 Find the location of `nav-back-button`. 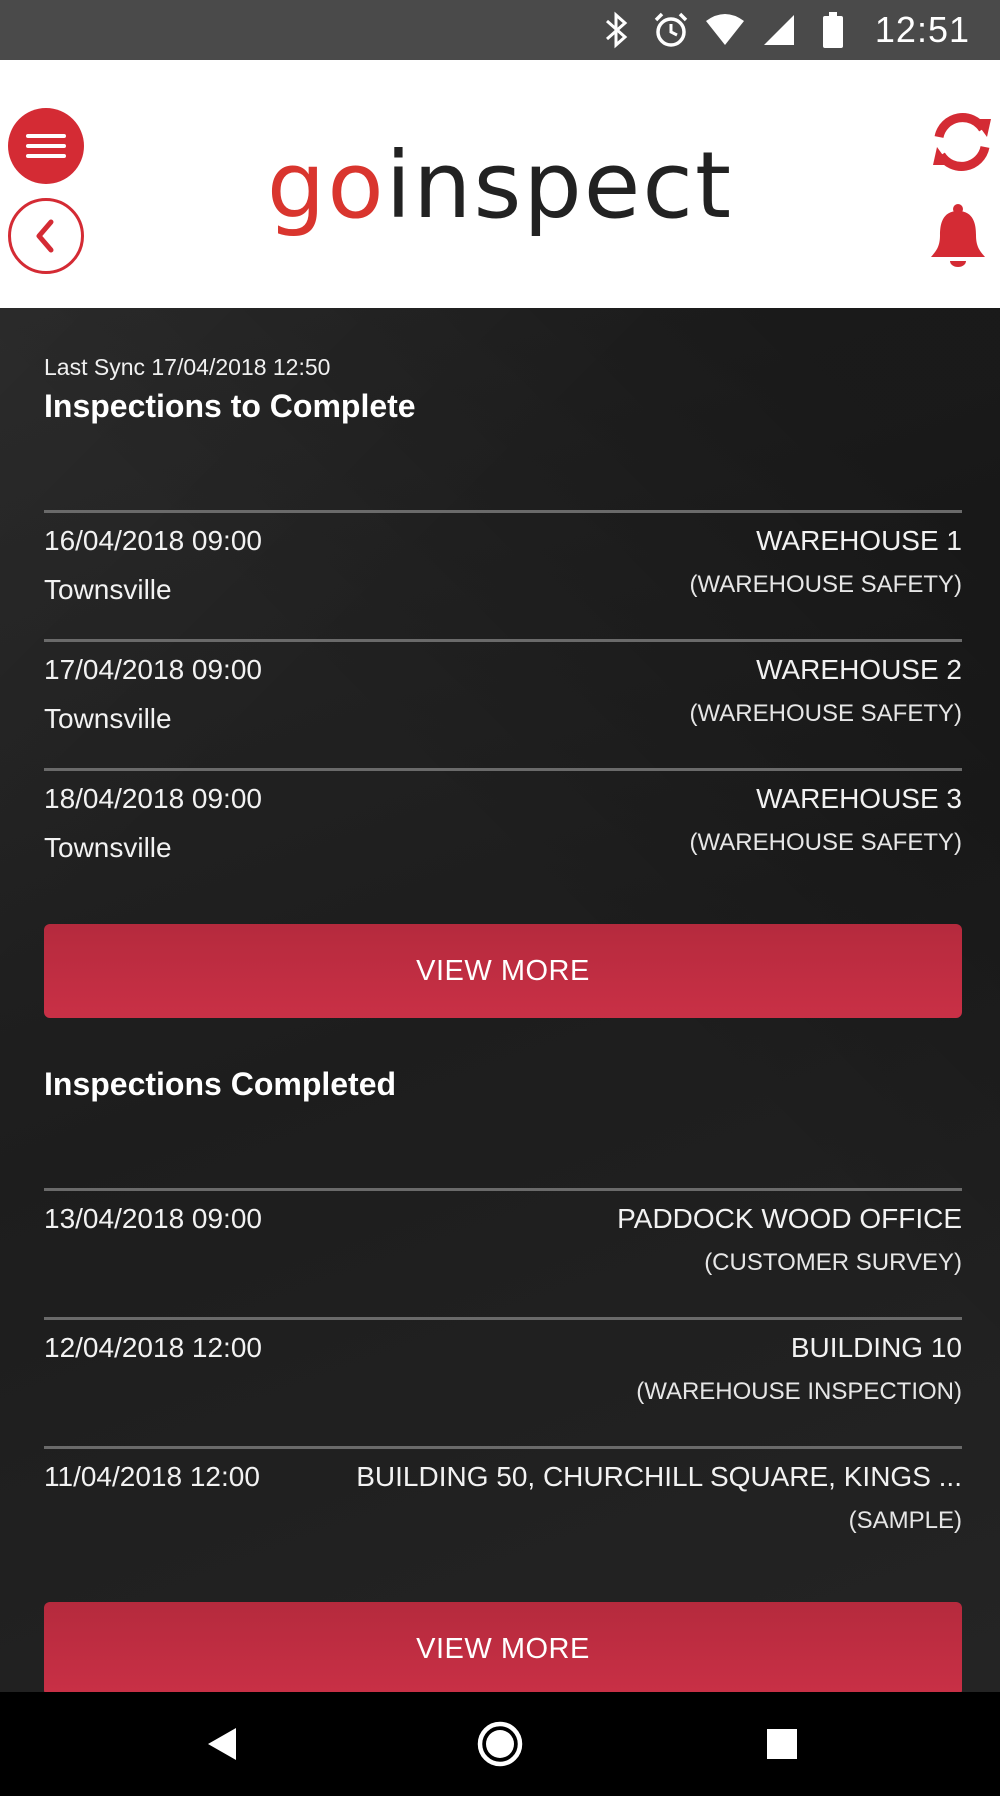

nav-back-button is located at coordinates (222, 1744).